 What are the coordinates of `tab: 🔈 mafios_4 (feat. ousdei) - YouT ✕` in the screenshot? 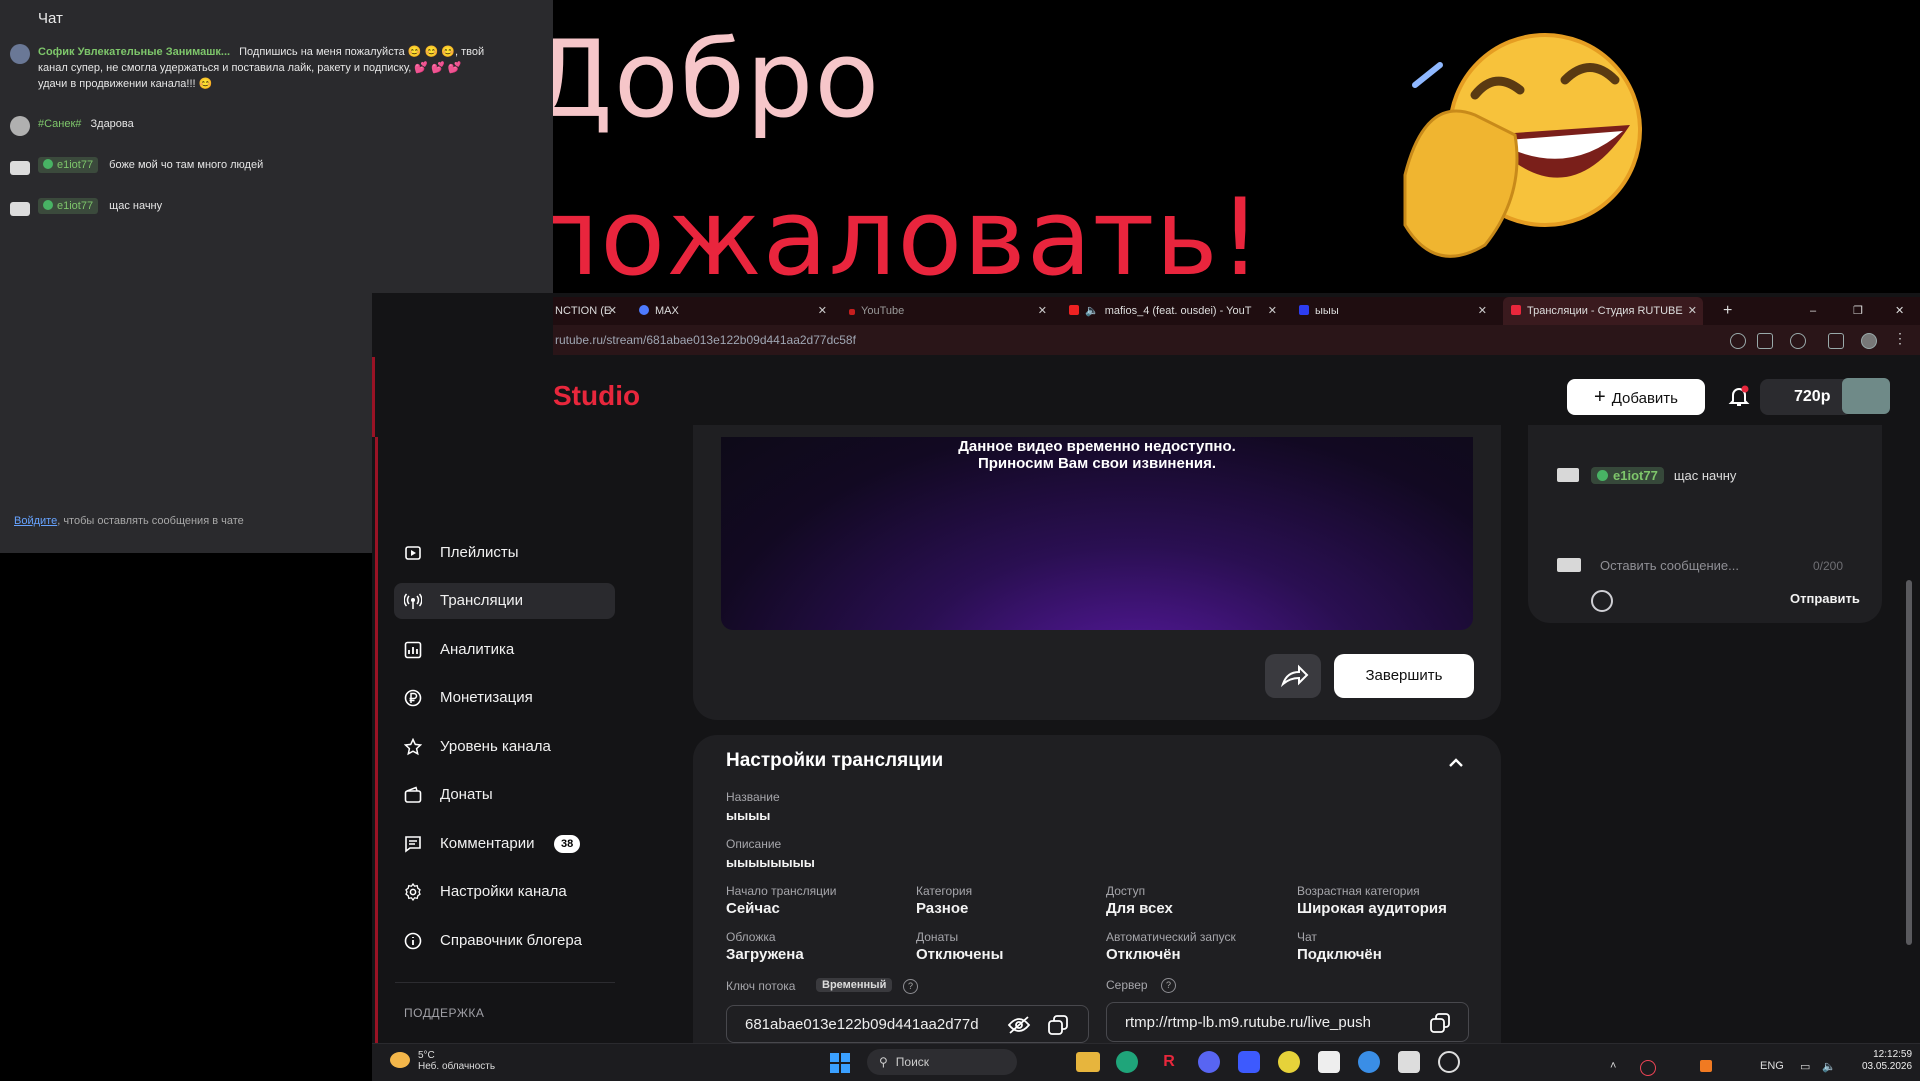 It's located at (1173, 311).